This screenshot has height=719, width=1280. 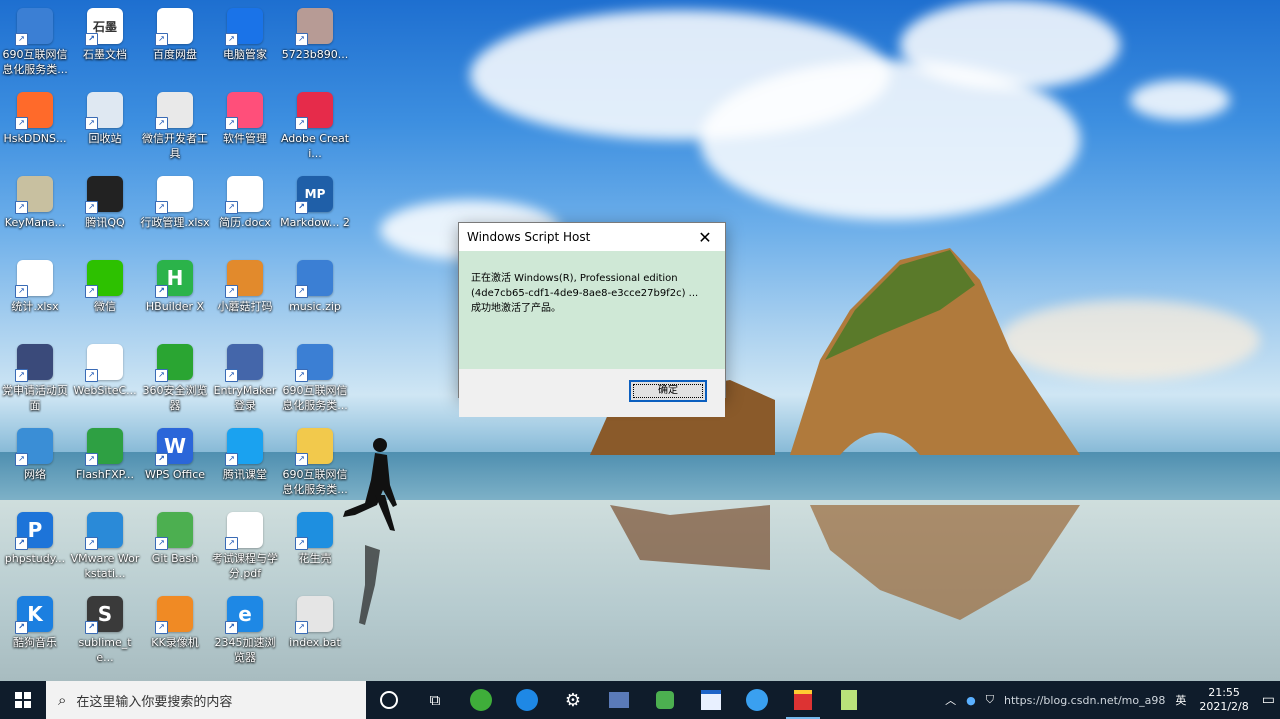 I want to click on desktop-icon: ↗ index.bat, so click(x=315, y=620).